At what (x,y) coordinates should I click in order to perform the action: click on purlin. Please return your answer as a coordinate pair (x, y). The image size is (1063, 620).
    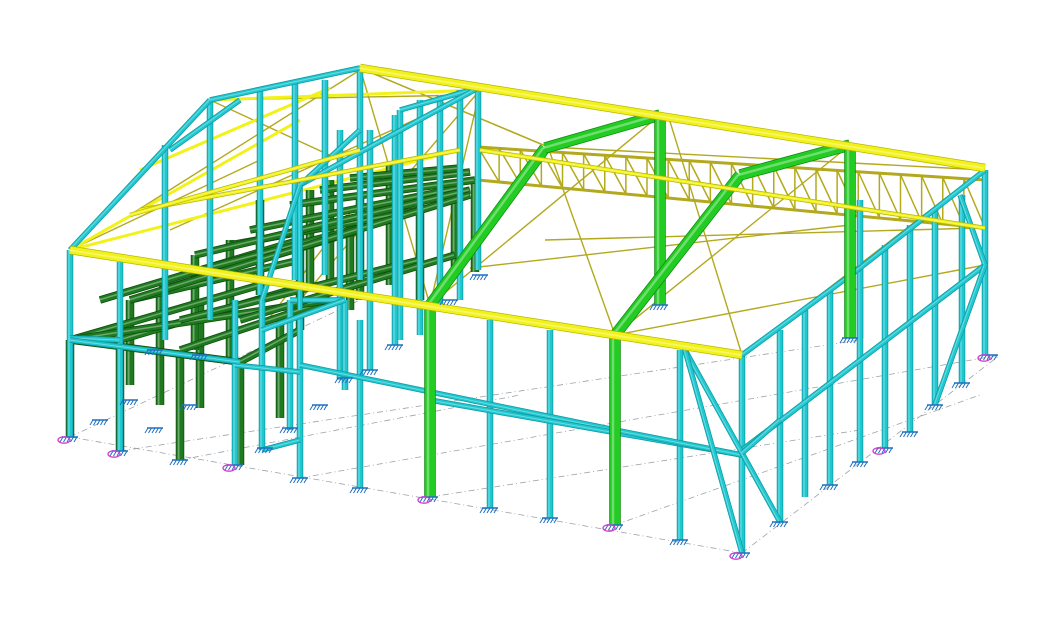
    Looking at the image, I should click on (732, 189).